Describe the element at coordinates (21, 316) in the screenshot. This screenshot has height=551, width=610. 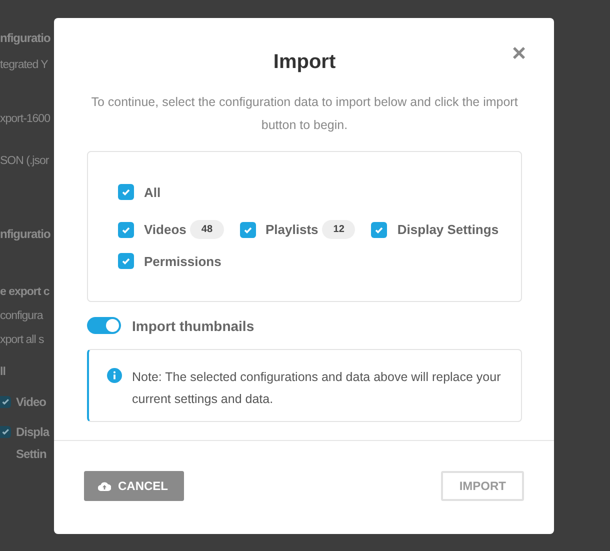
I see `description-text: configura` at that location.